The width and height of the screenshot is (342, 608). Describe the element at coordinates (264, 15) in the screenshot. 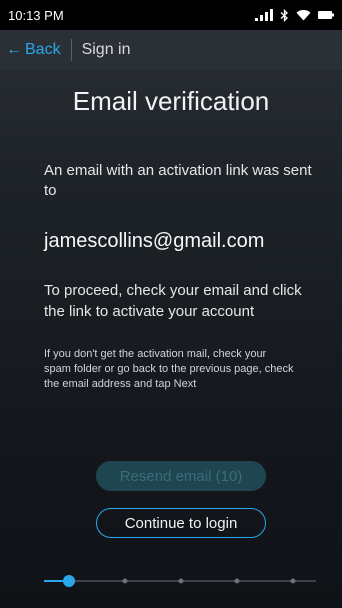

I see `signal-icon` at that location.